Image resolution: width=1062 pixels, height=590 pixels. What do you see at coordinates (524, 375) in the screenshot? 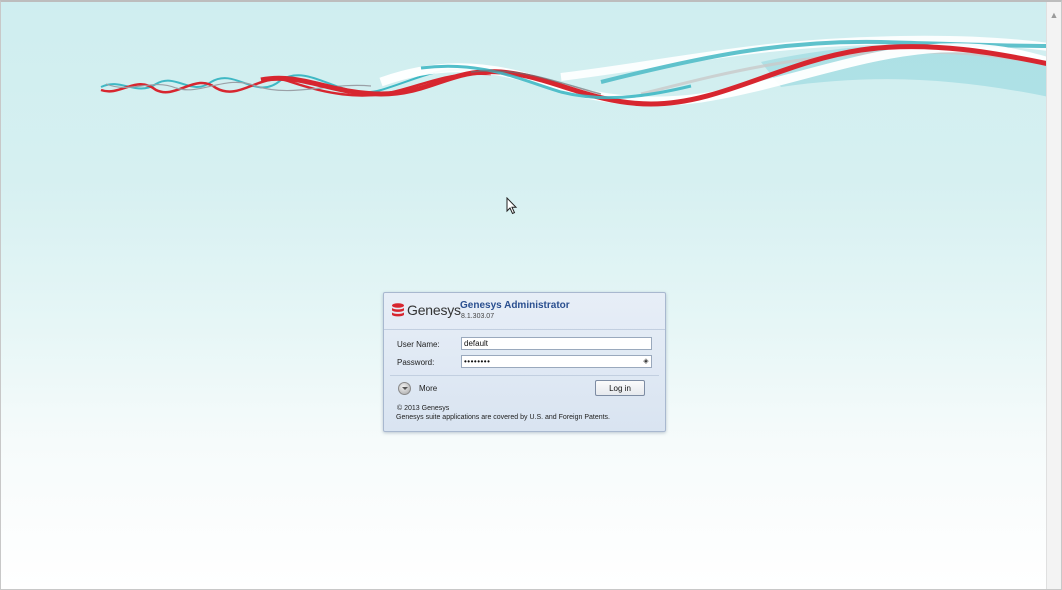
I see `dialog-divider` at bounding box center [524, 375].